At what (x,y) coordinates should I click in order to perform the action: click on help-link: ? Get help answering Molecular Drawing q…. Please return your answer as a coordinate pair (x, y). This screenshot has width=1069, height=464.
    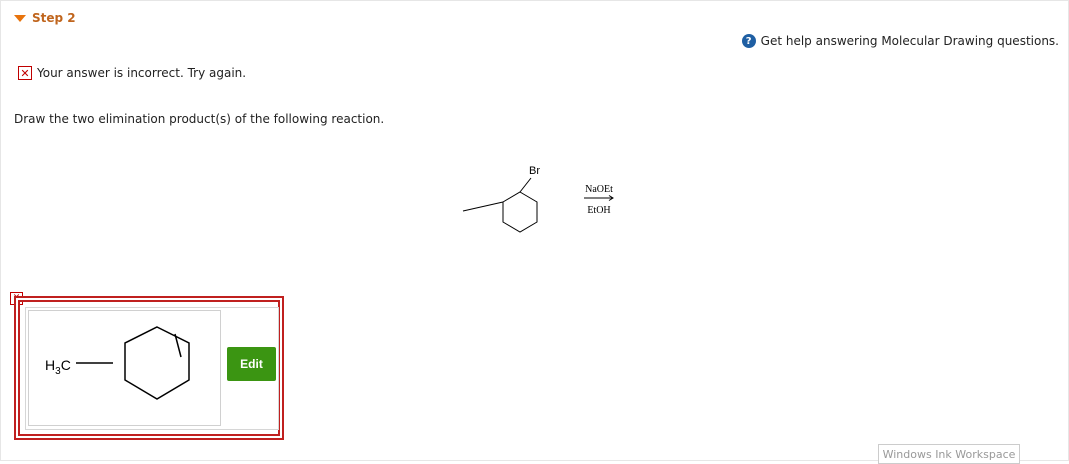
    Looking at the image, I should click on (900, 41).